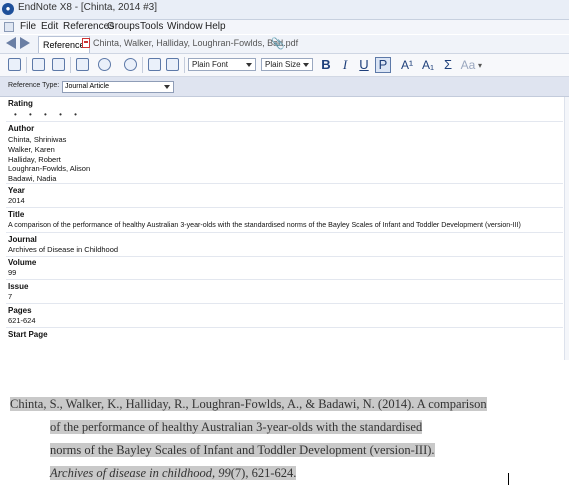  I want to click on issue-label: Issue, so click(18, 286).